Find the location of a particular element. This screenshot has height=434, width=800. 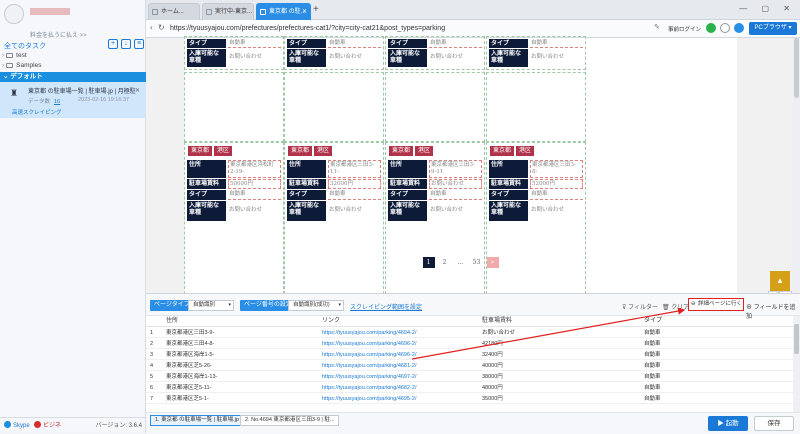

skype-link: Skype is located at coordinates (17, 426).